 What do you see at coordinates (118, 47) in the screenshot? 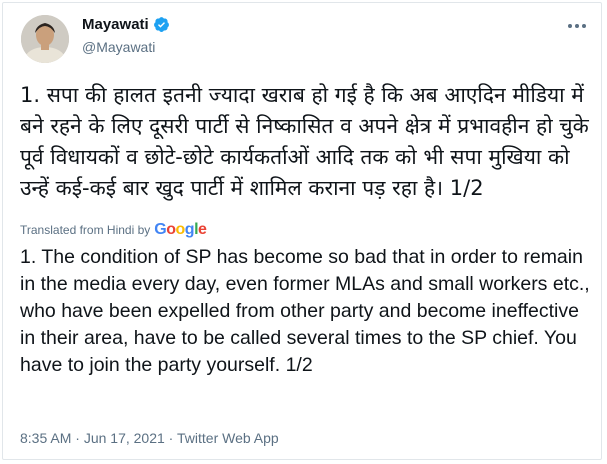
I see `author-handle: @Mayawati` at bounding box center [118, 47].